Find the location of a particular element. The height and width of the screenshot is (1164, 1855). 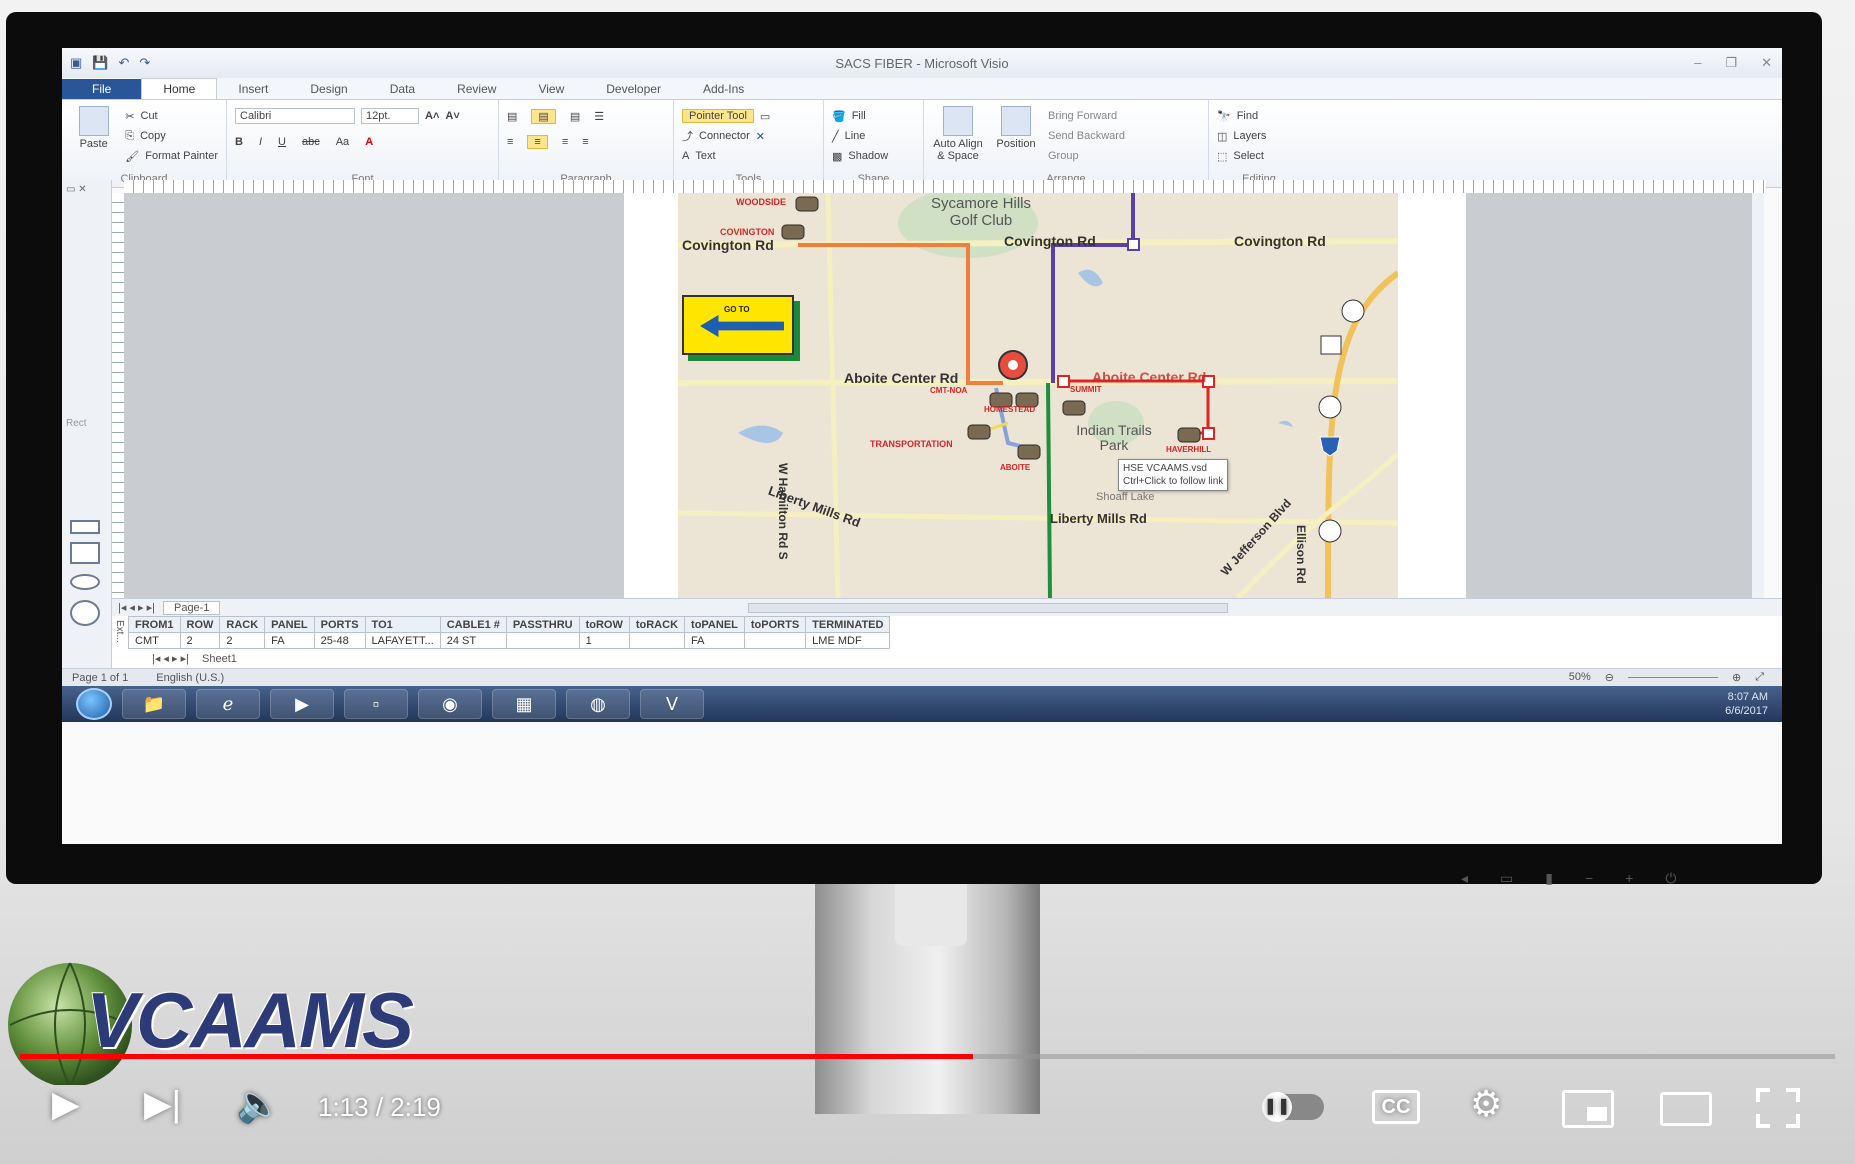

fit-page-icon: ⤢ is located at coordinates (1759, 677).